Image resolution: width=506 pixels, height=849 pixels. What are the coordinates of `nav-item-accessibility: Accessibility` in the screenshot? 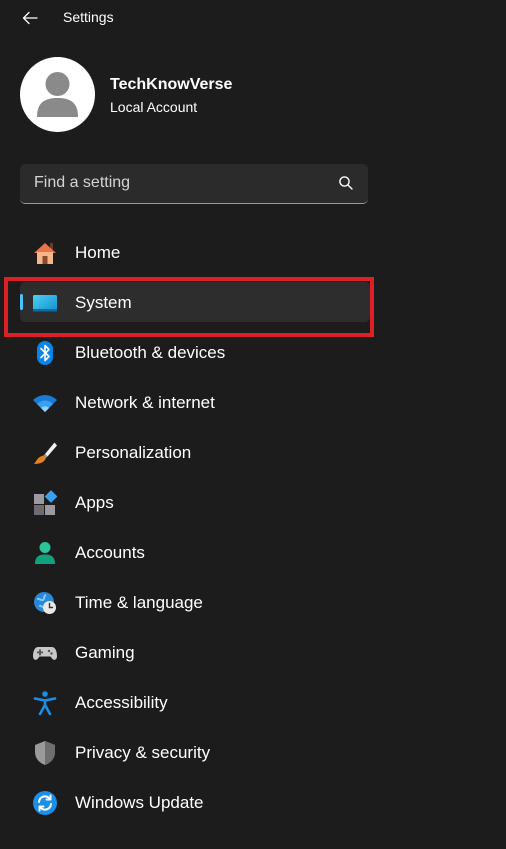 It's located at (195, 702).